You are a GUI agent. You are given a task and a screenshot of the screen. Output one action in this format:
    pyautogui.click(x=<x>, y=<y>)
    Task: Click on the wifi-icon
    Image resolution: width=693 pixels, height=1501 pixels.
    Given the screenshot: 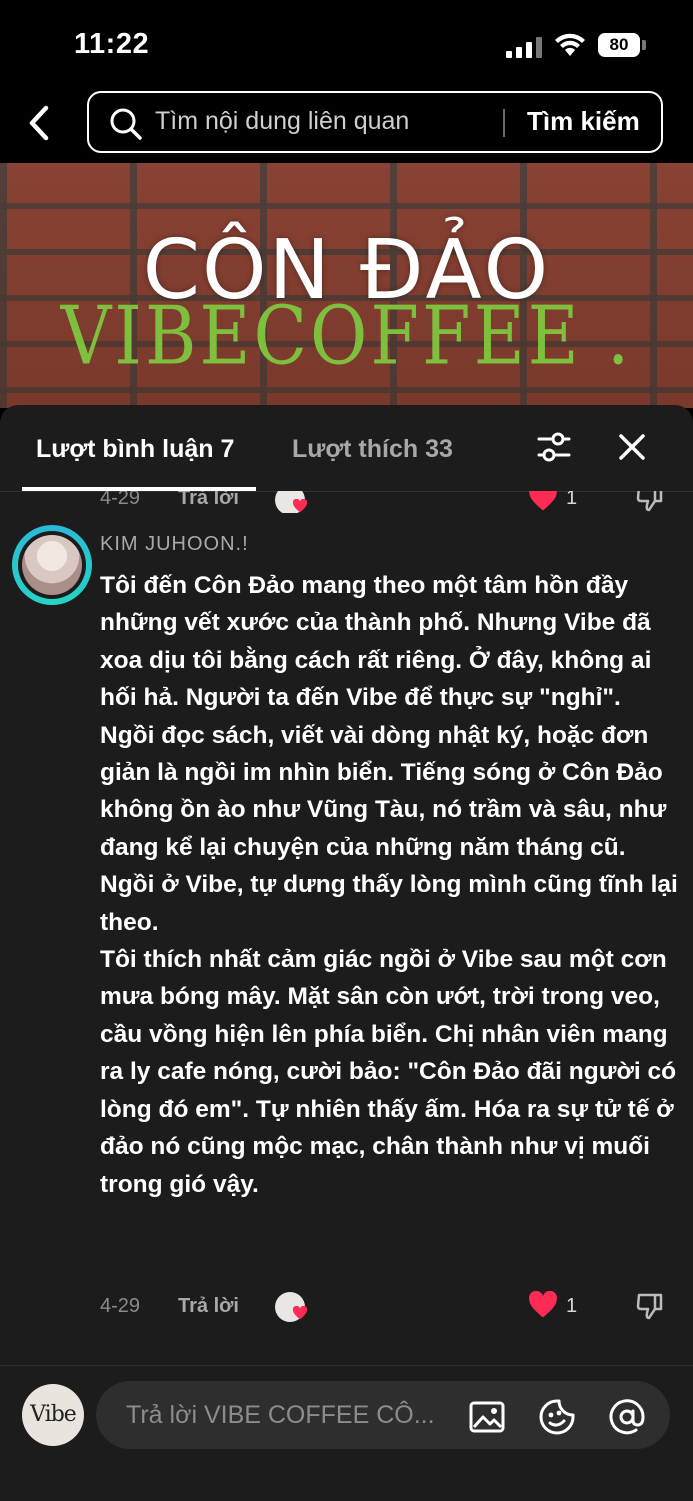 What is the action you would take?
    pyautogui.click(x=570, y=44)
    